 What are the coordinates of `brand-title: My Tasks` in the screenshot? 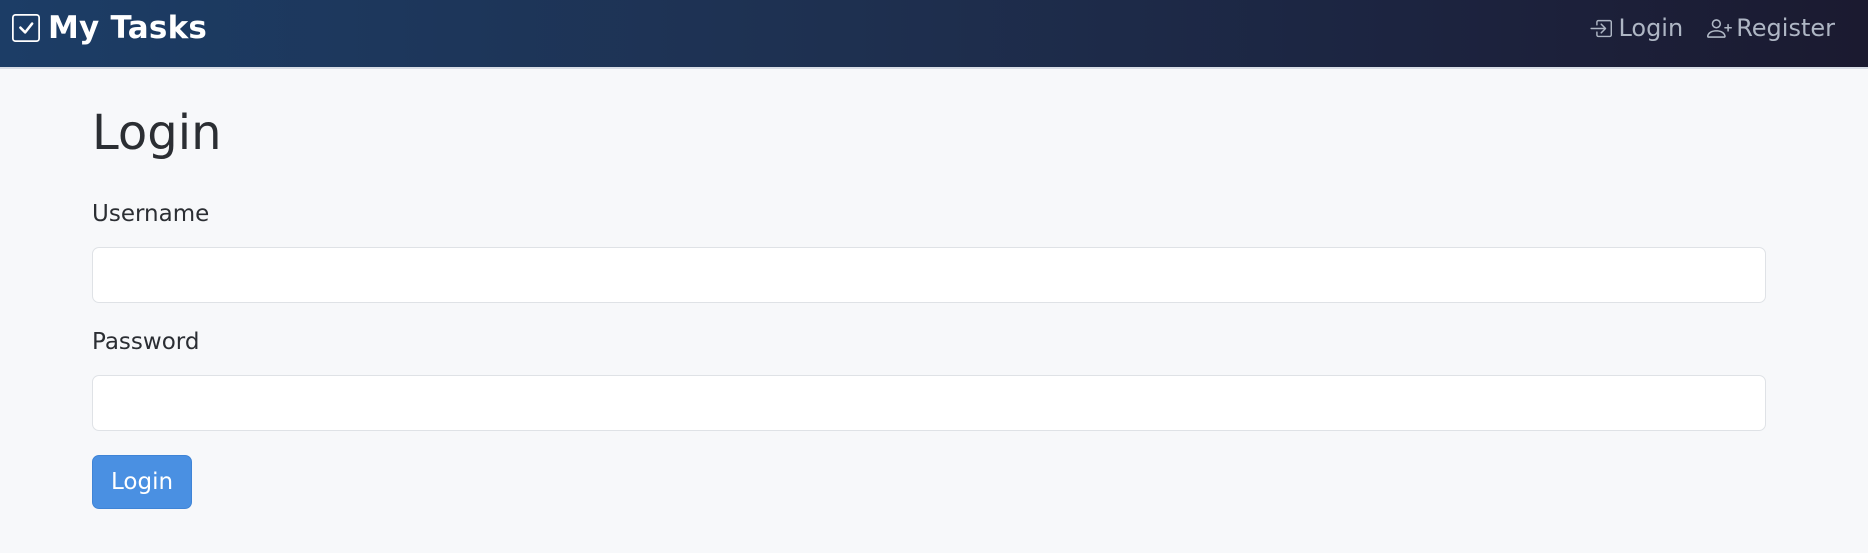 It's located at (128, 28).